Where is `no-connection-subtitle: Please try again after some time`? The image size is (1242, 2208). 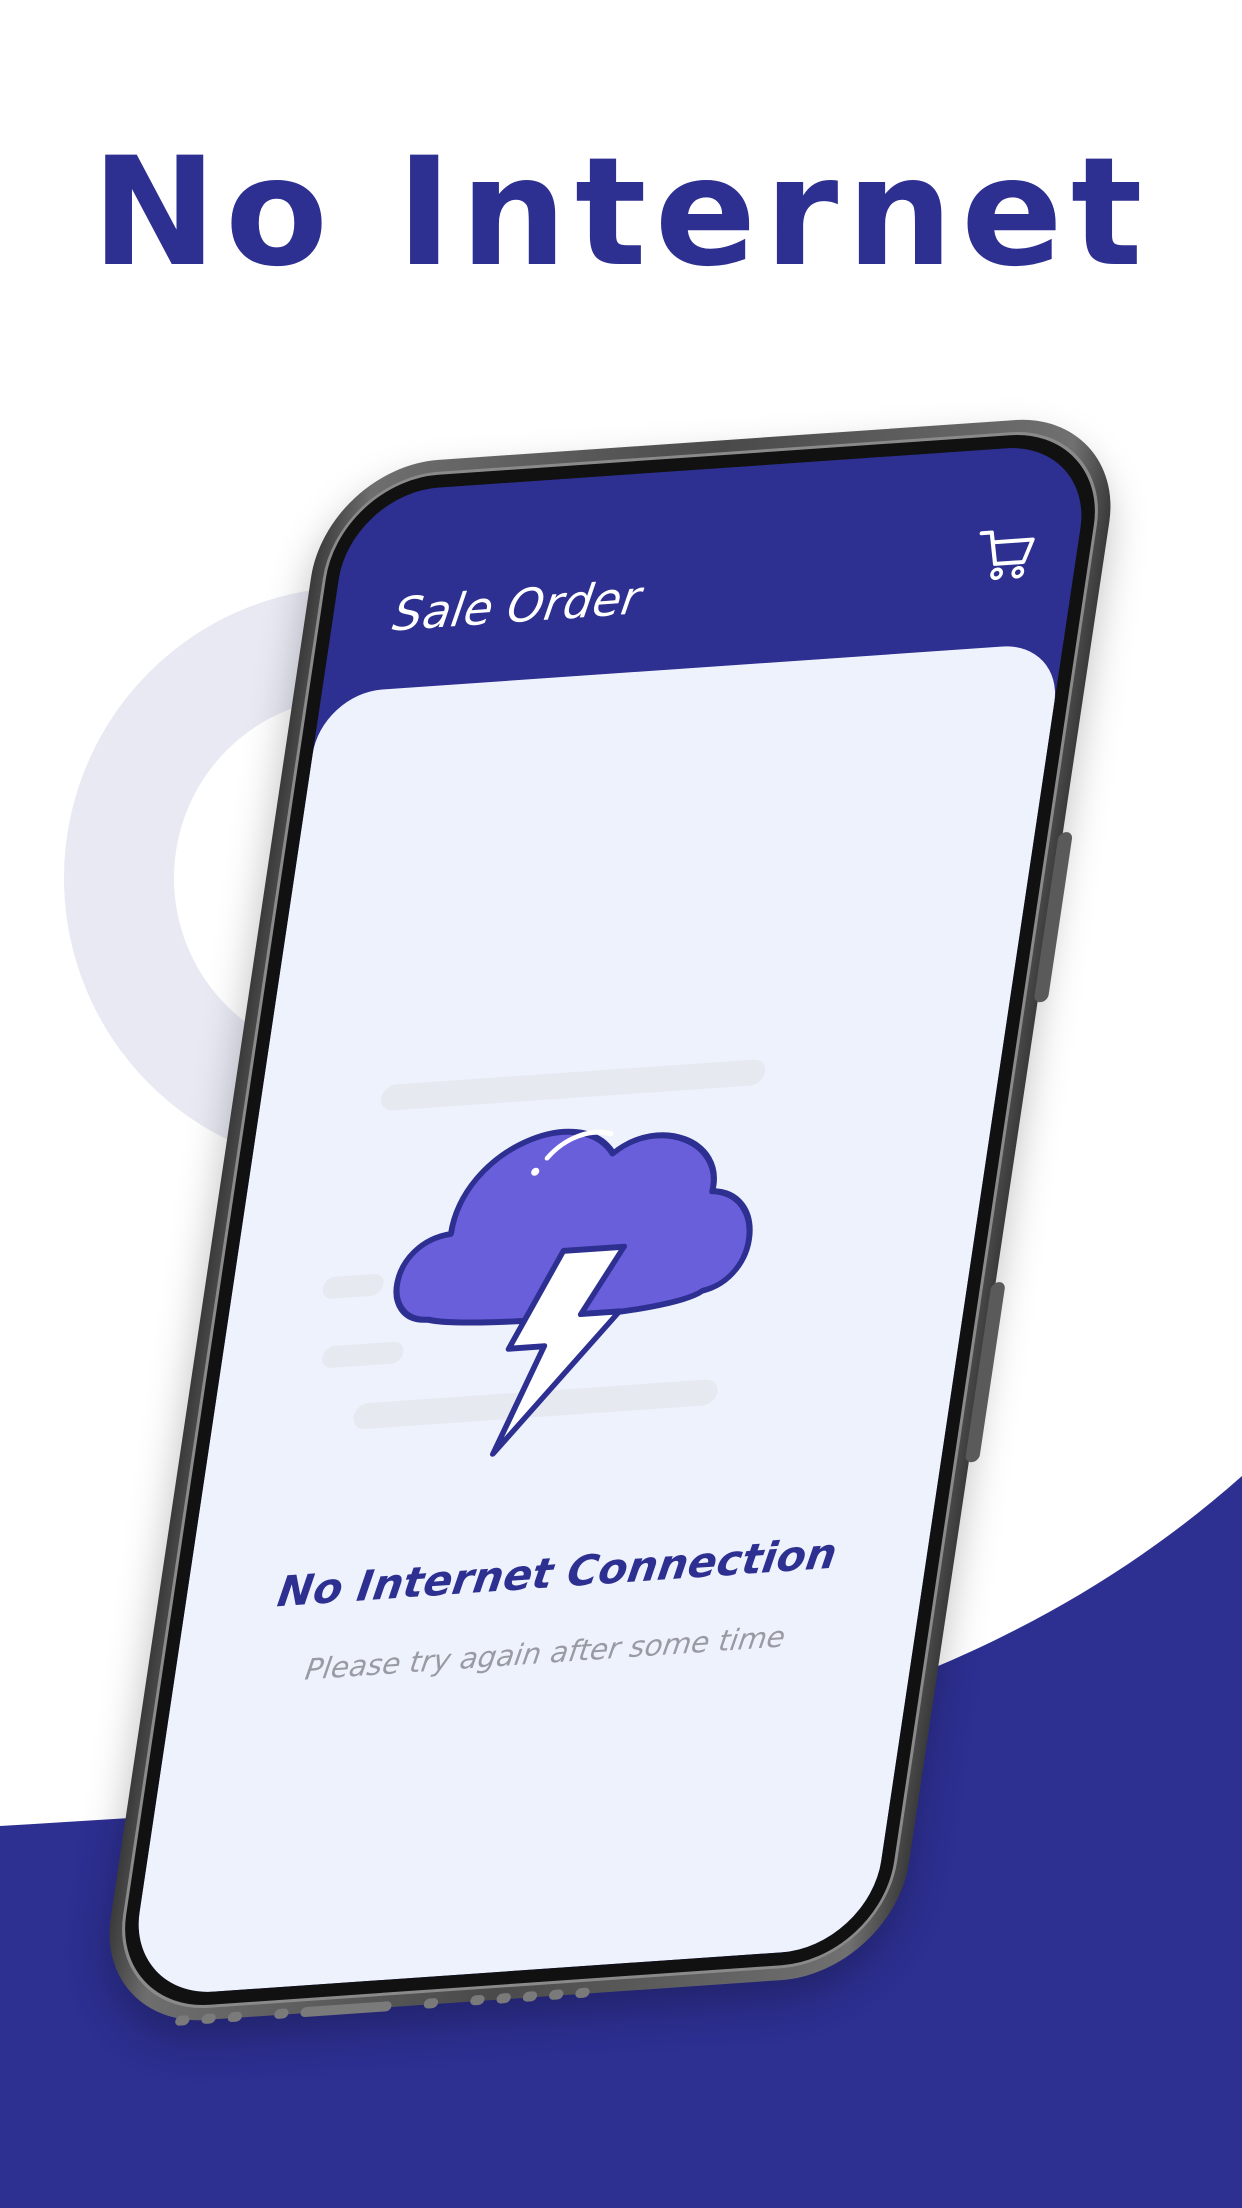 no-connection-subtitle: Please try again after some time is located at coordinates (545, 1653).